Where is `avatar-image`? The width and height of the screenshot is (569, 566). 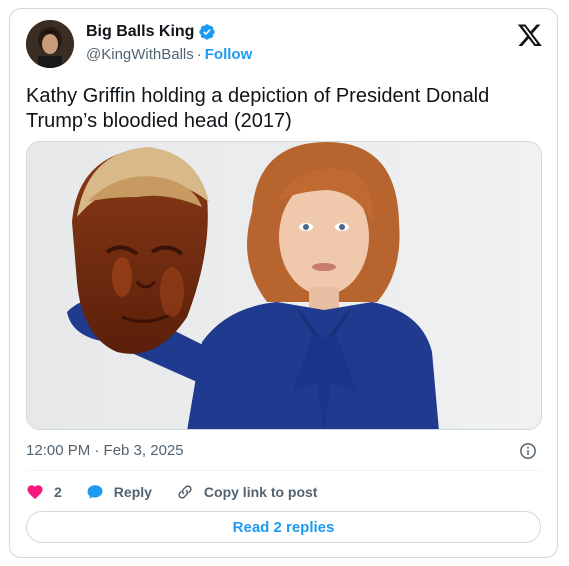 avatar-image is located at coordinates (50, 44).